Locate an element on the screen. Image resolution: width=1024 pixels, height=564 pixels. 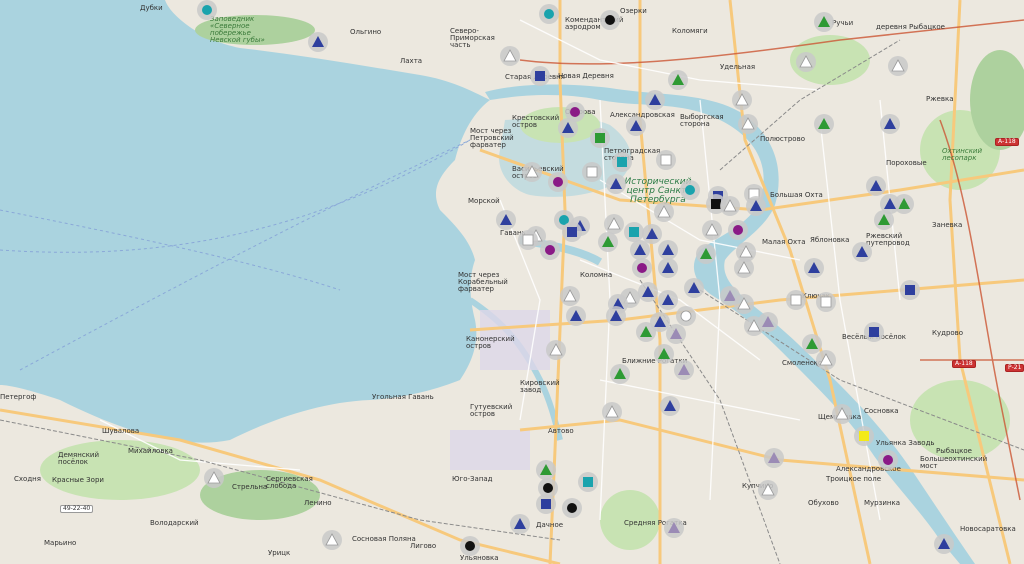
yellow-square-marker is located at coordinates (864, 436).